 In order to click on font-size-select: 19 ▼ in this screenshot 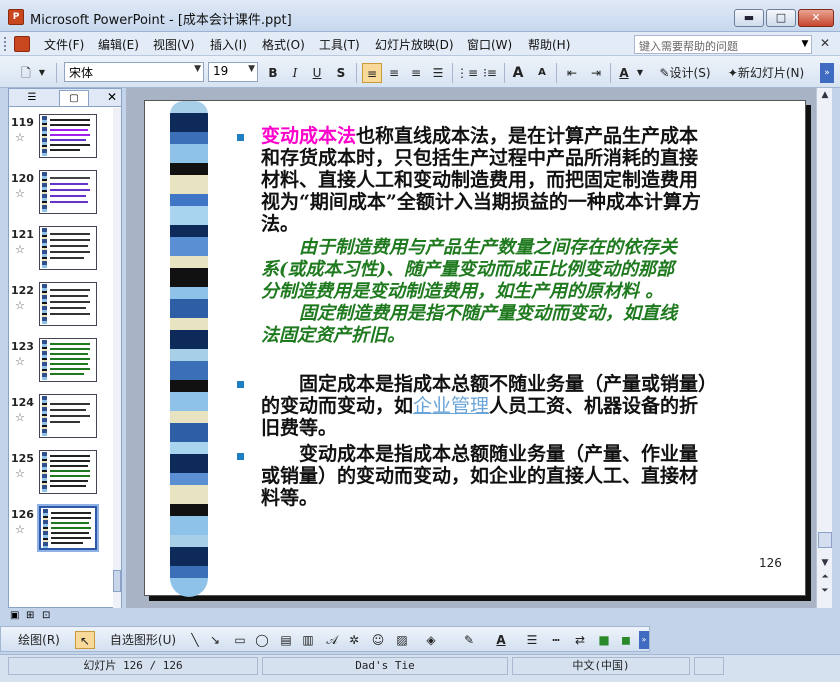, I will do `click(233, 72)`.